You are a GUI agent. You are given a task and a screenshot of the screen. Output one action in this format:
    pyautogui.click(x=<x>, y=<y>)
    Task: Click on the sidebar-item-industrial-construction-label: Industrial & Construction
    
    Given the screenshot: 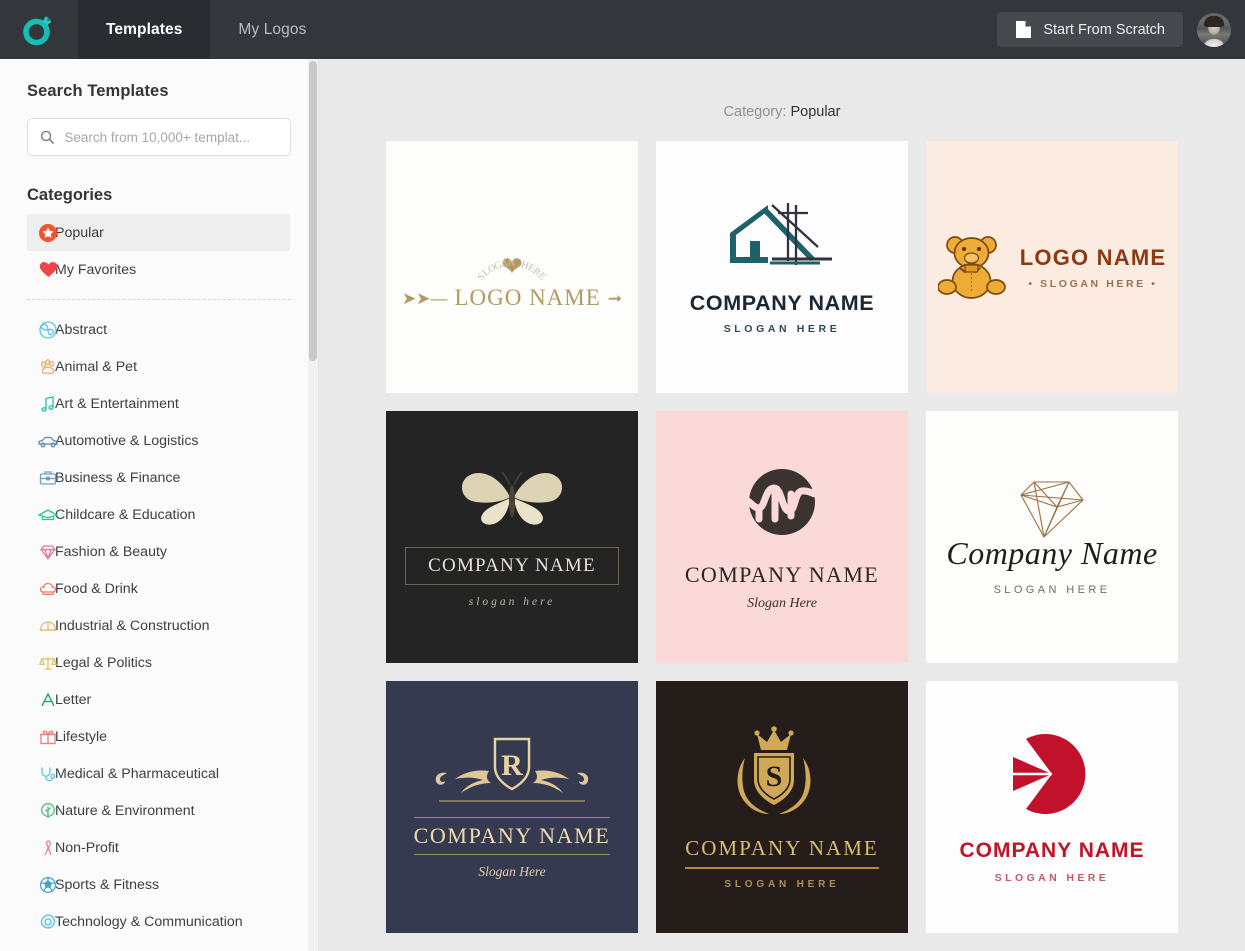 What is the action you would take?
    pyautogui.click(x=132, y=625)
    